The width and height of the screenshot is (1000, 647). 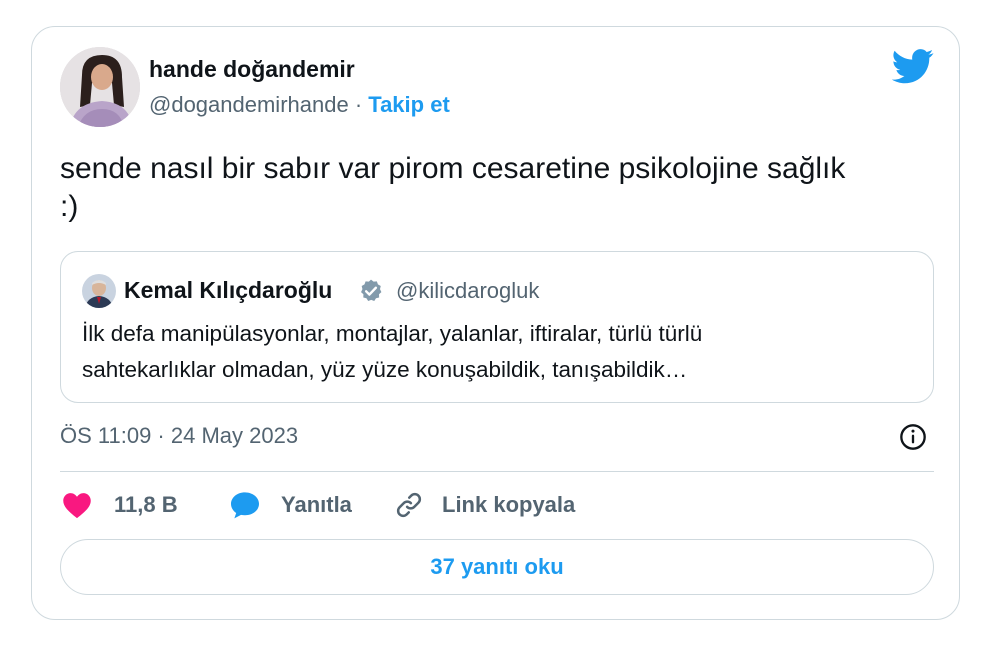 I want to click on author-avatar, so click(x=100, y=87).